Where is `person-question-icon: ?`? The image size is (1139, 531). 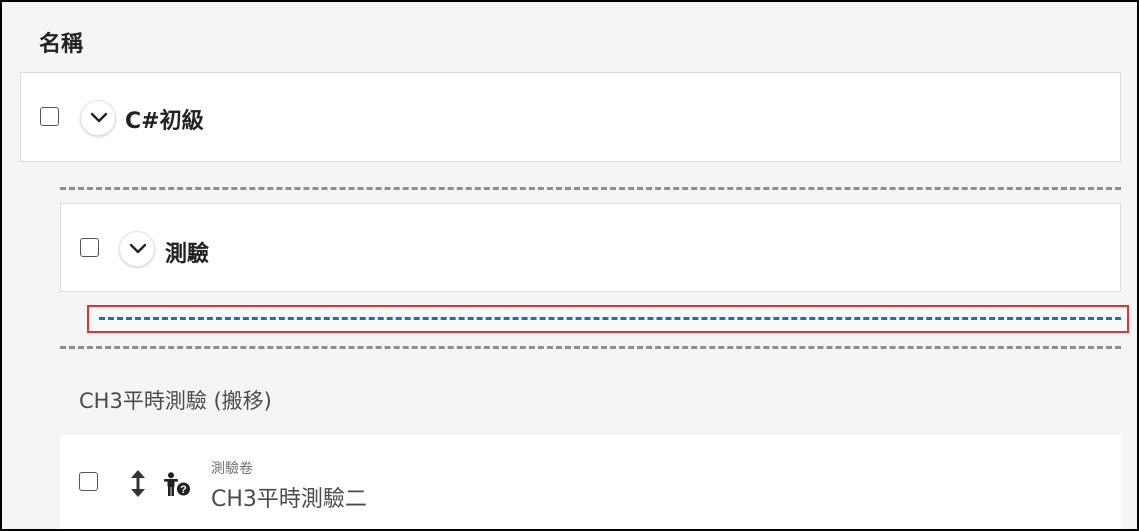
person-question-icon: ? is located at coordinates (178, 485).